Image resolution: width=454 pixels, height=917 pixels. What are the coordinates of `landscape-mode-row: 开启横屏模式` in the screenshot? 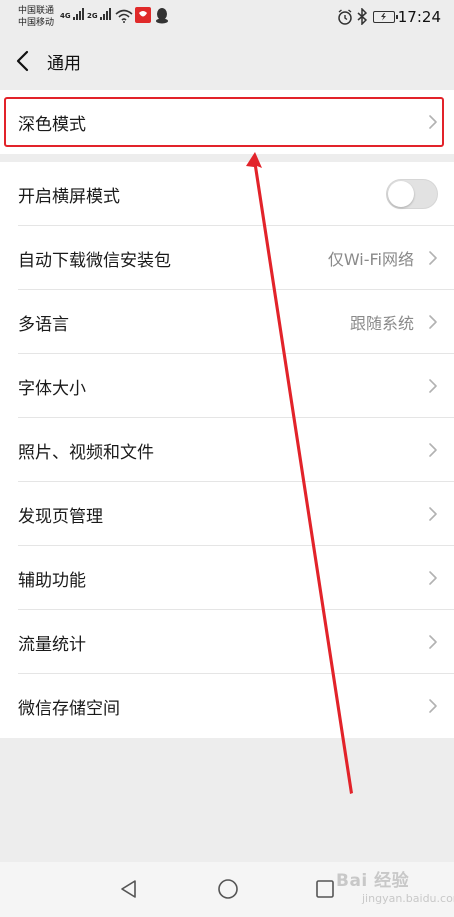 It's located at (227, 194).